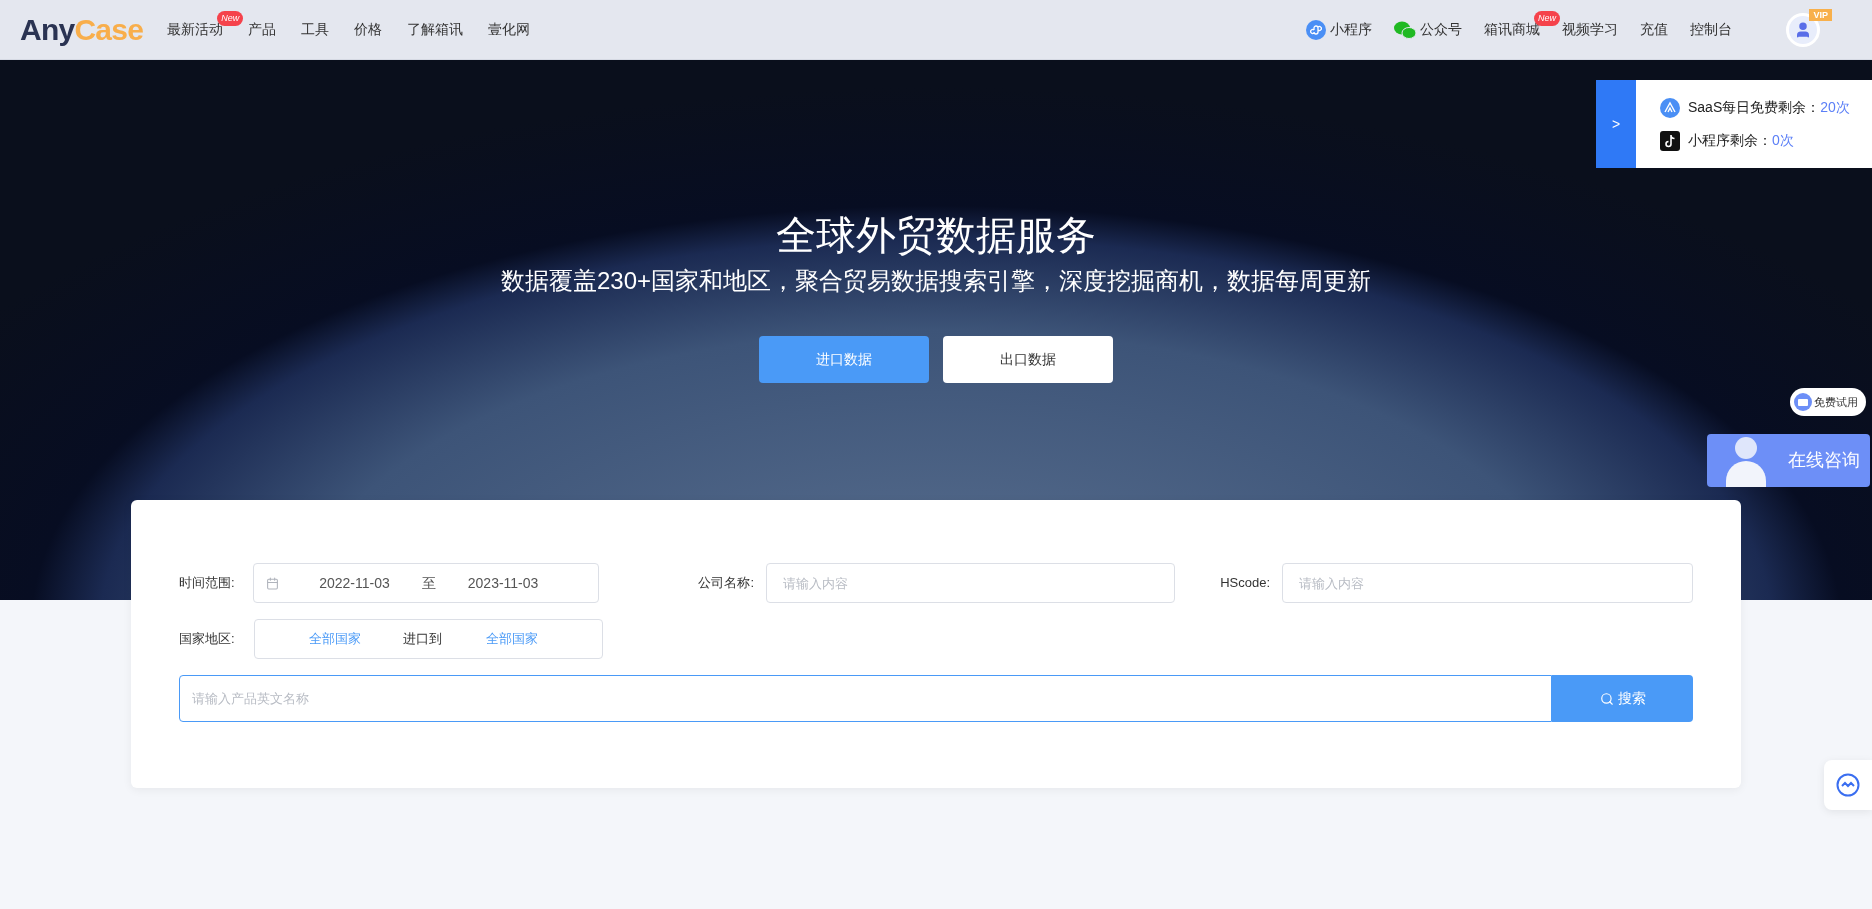 Image resolution: width=1872 pixels, height=909 pixels. I want to click on end-date: 2023-11-03, so click(503, 583).